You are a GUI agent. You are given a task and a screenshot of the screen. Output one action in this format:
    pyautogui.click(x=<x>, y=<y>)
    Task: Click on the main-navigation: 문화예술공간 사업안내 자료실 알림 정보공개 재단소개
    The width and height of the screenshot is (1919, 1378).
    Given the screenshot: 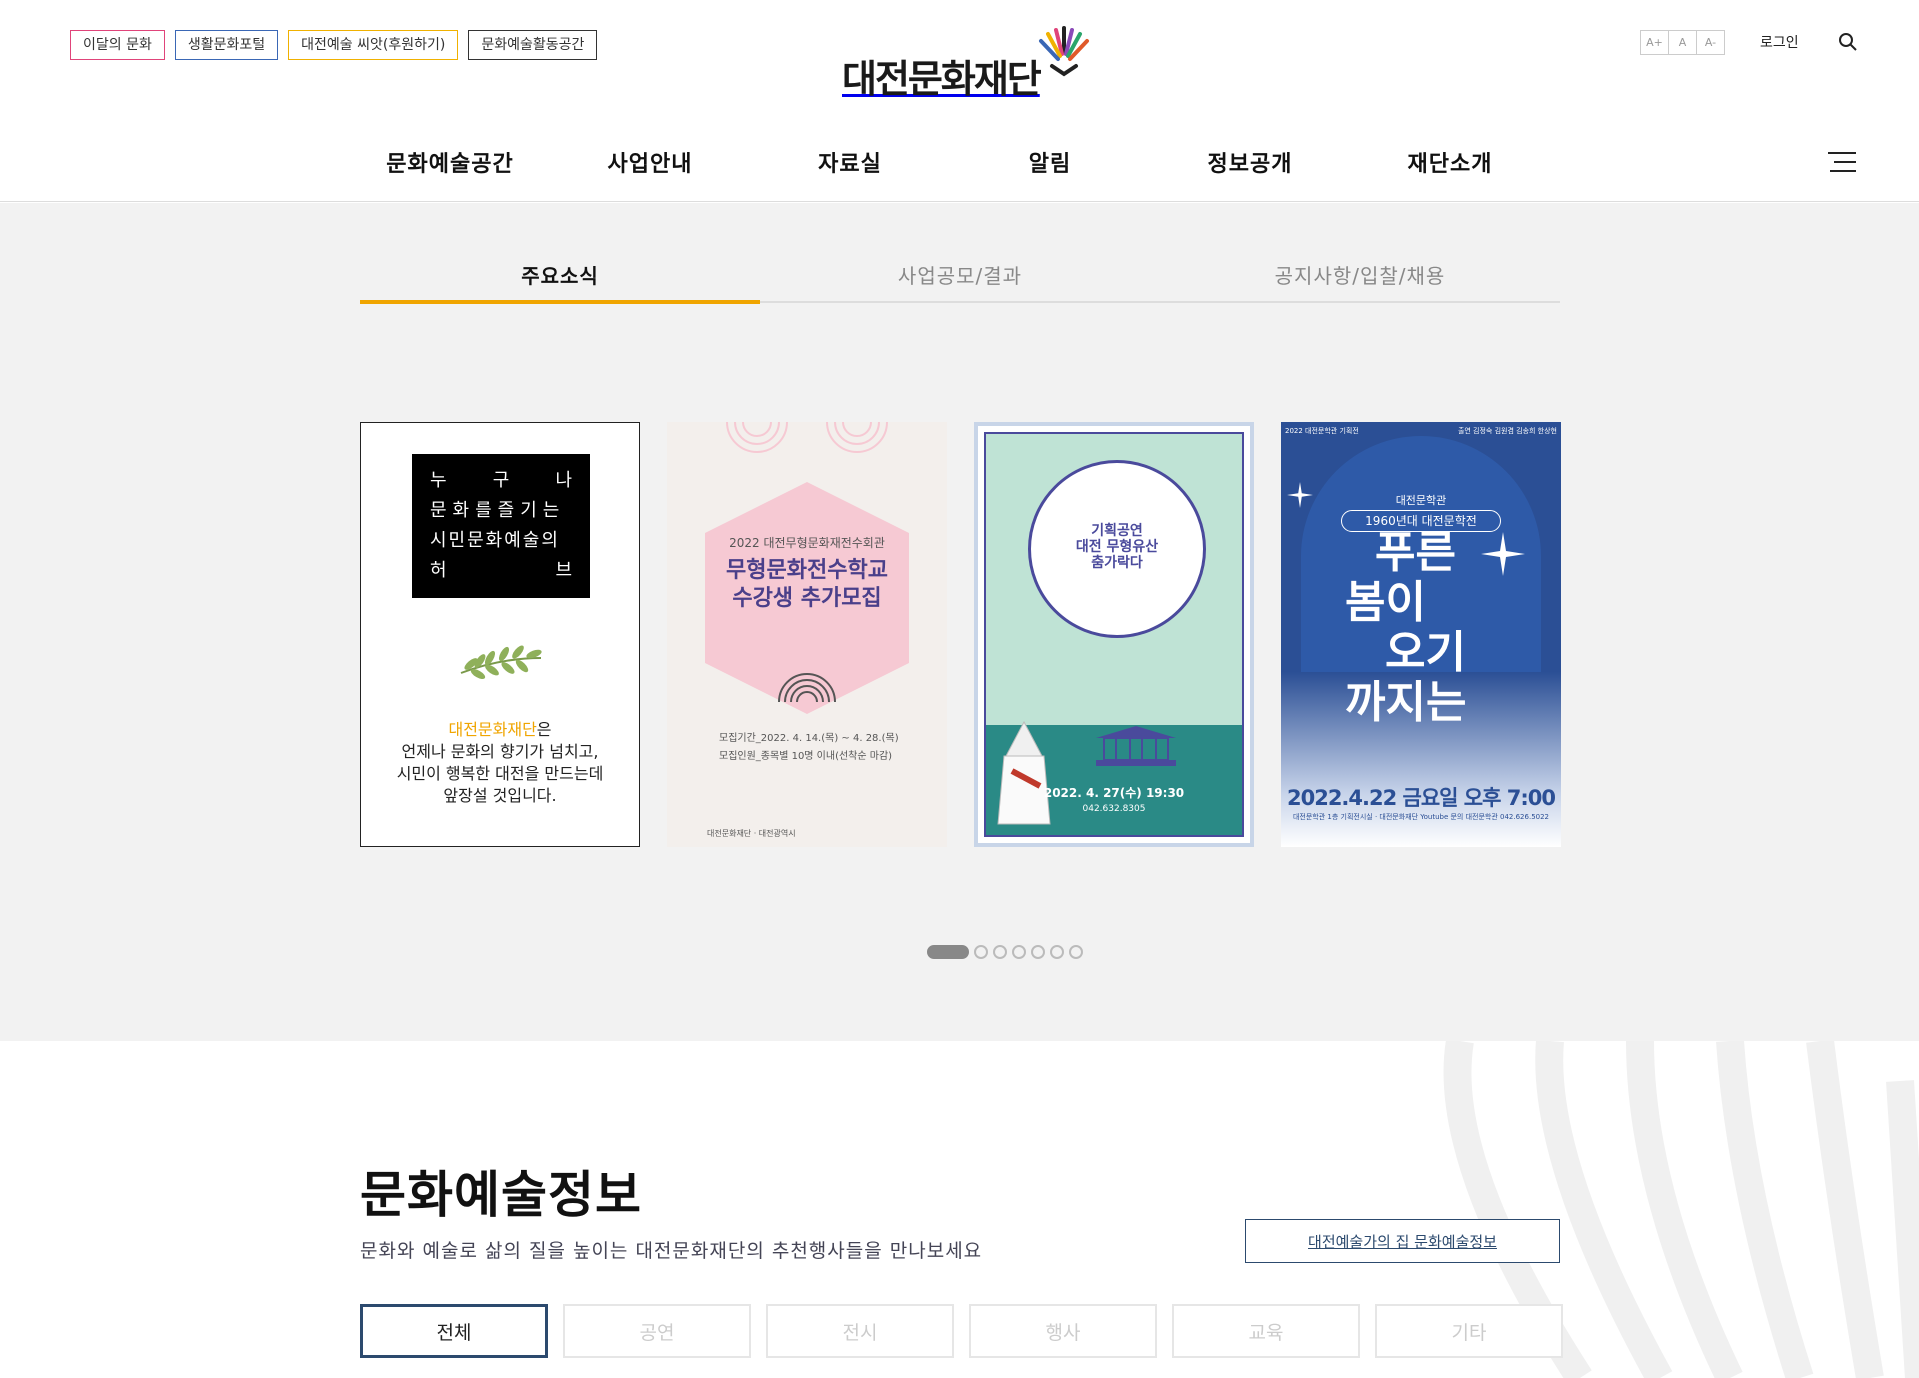 What is the action you would take?
    pyautogui.click(x=950, y=162)
    